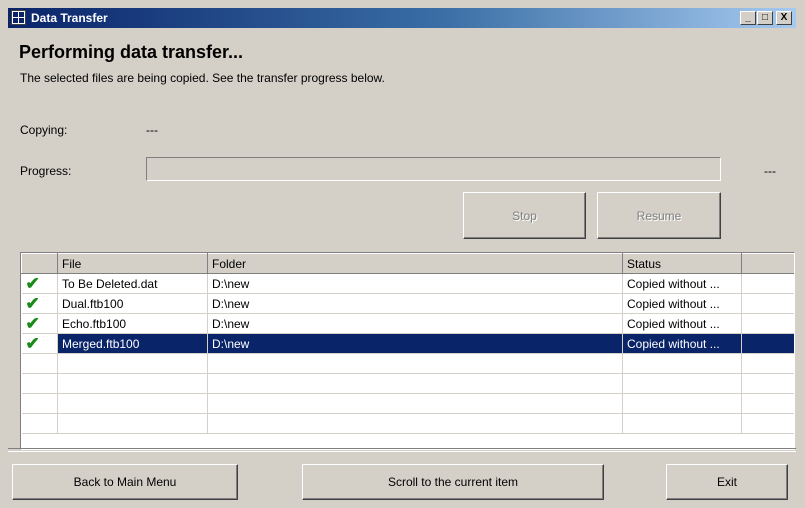  What do you see at coordinates (152, 130) in the screenshot?
I see `copying-value: ---` at bounding box center [152, 130].